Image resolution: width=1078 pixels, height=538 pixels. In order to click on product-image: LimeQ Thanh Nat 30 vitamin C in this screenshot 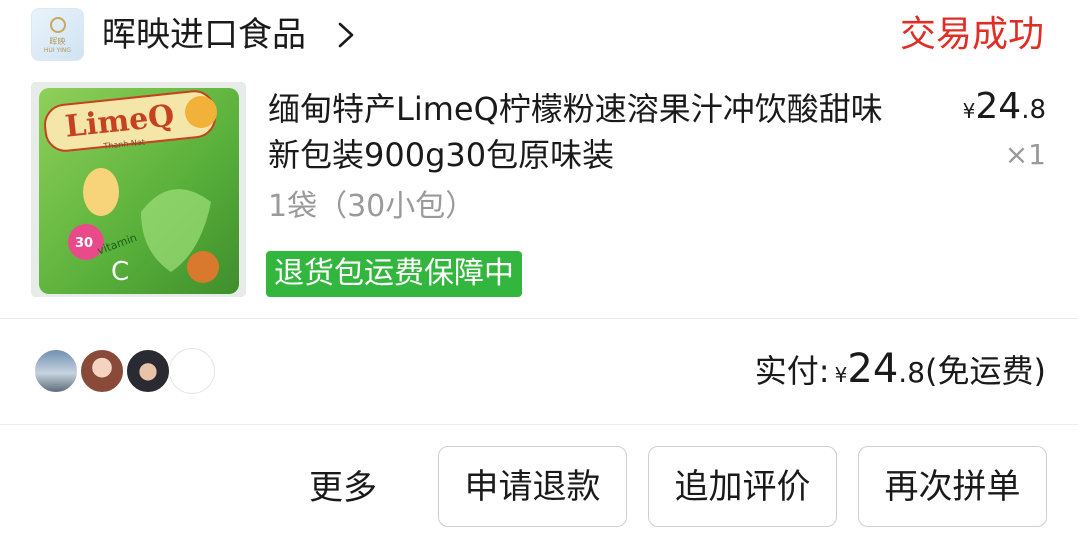, I will do `click(138, 189)`.